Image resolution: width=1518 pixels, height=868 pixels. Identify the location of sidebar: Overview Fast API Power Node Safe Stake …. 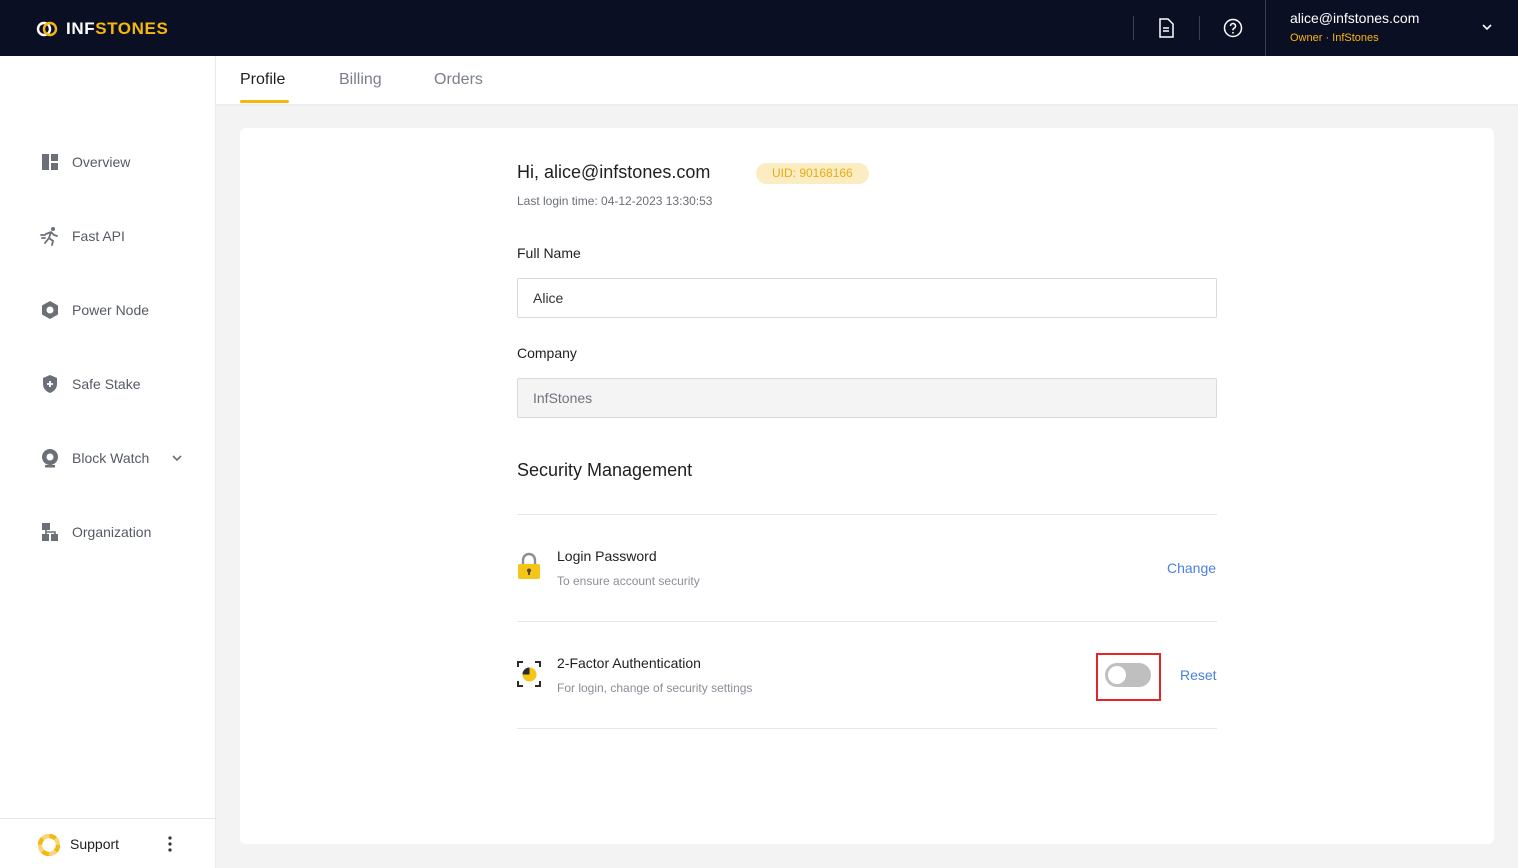
(108, 462).